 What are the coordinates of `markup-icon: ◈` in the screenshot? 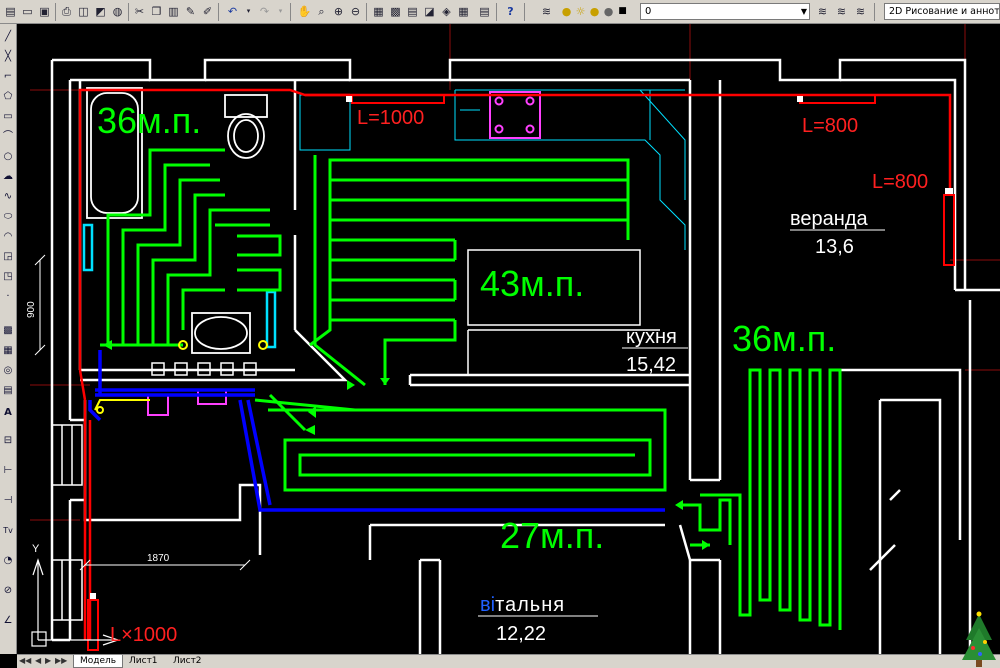 It's located at (446, 11).